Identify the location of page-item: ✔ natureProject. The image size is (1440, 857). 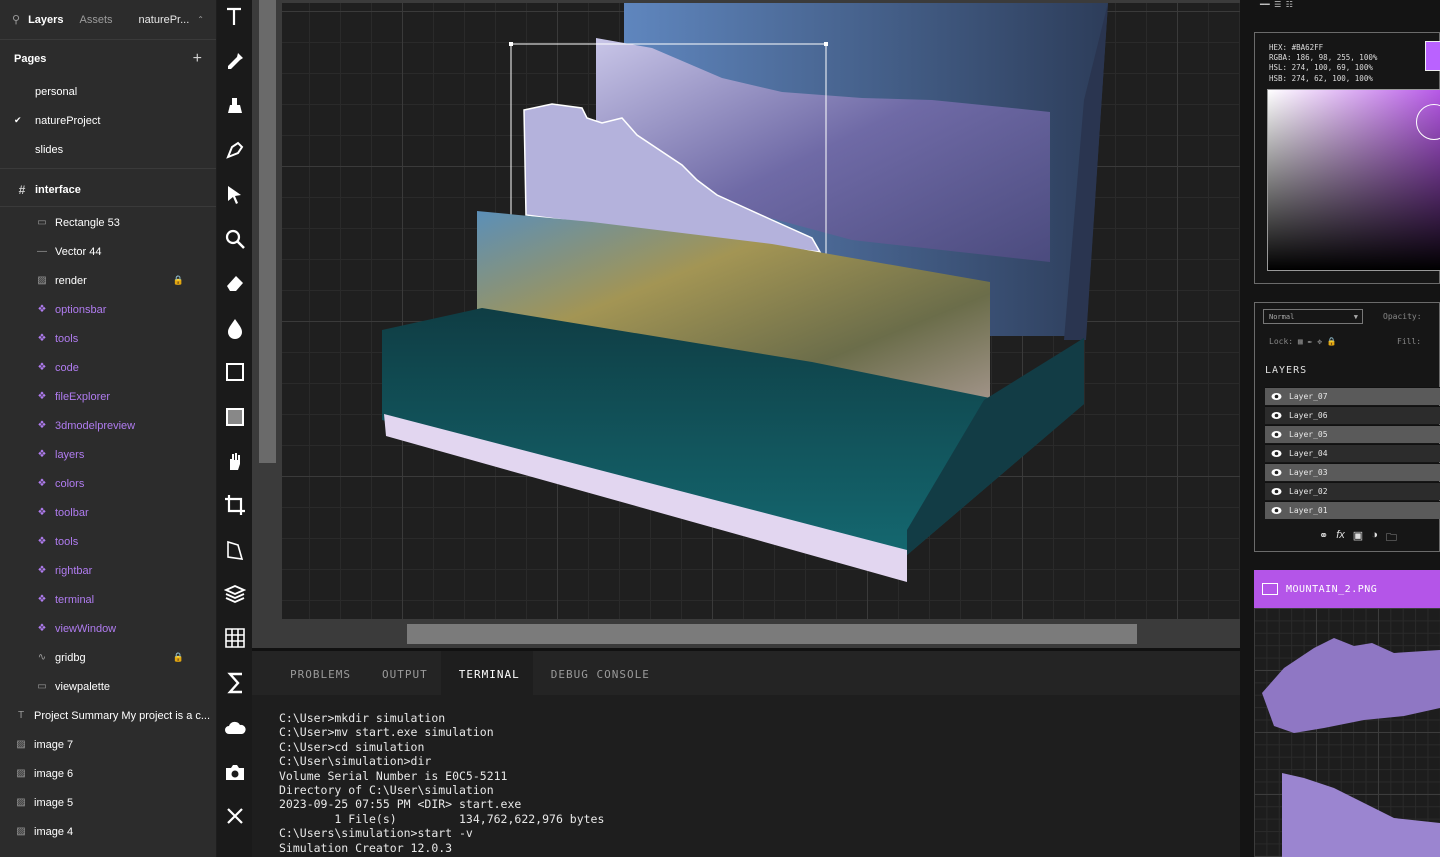
(108, 120).